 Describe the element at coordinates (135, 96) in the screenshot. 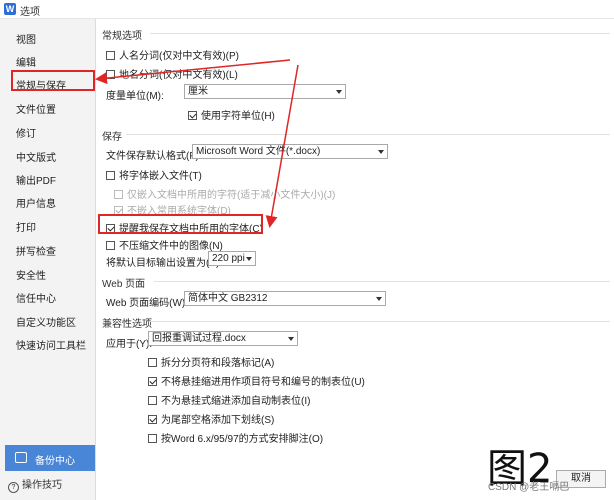

I see `unit-label: 度量单位(M):` at that location.